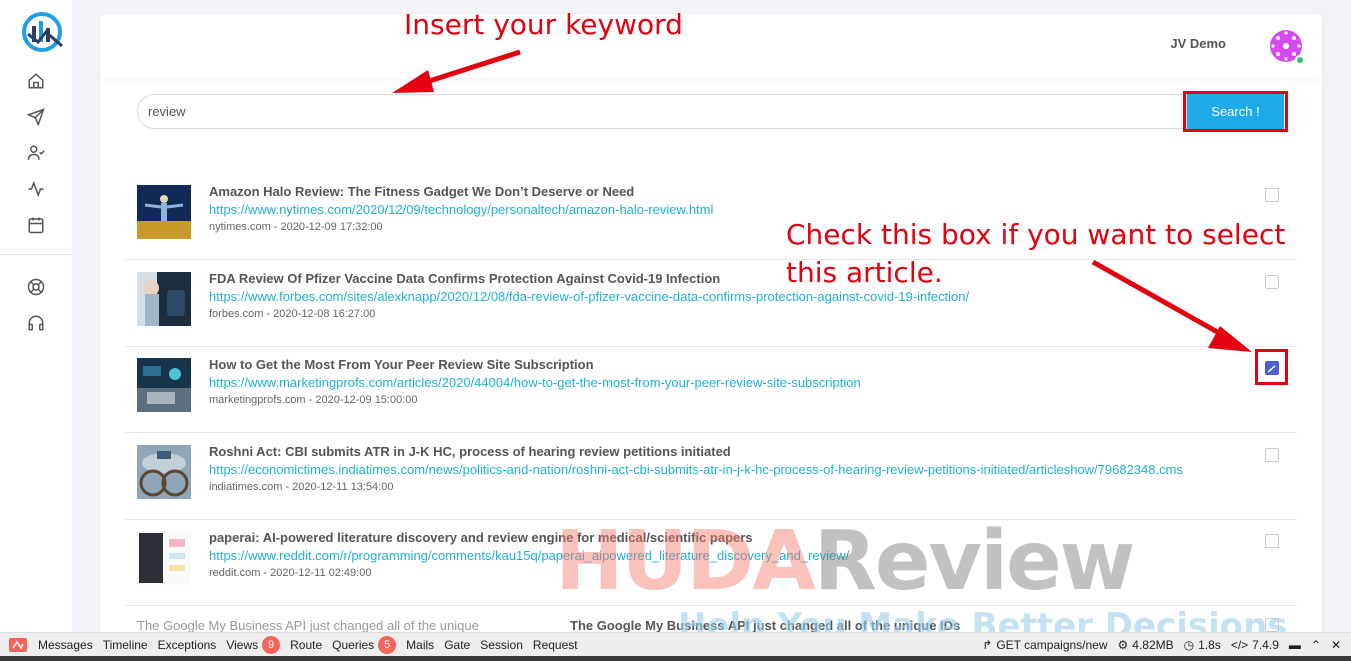 The image size is (1351, 661). What do you see at coordinates (18, 645) in the screenshot?
I see `laravel-logo-icon` at bounding box center [18, 645].